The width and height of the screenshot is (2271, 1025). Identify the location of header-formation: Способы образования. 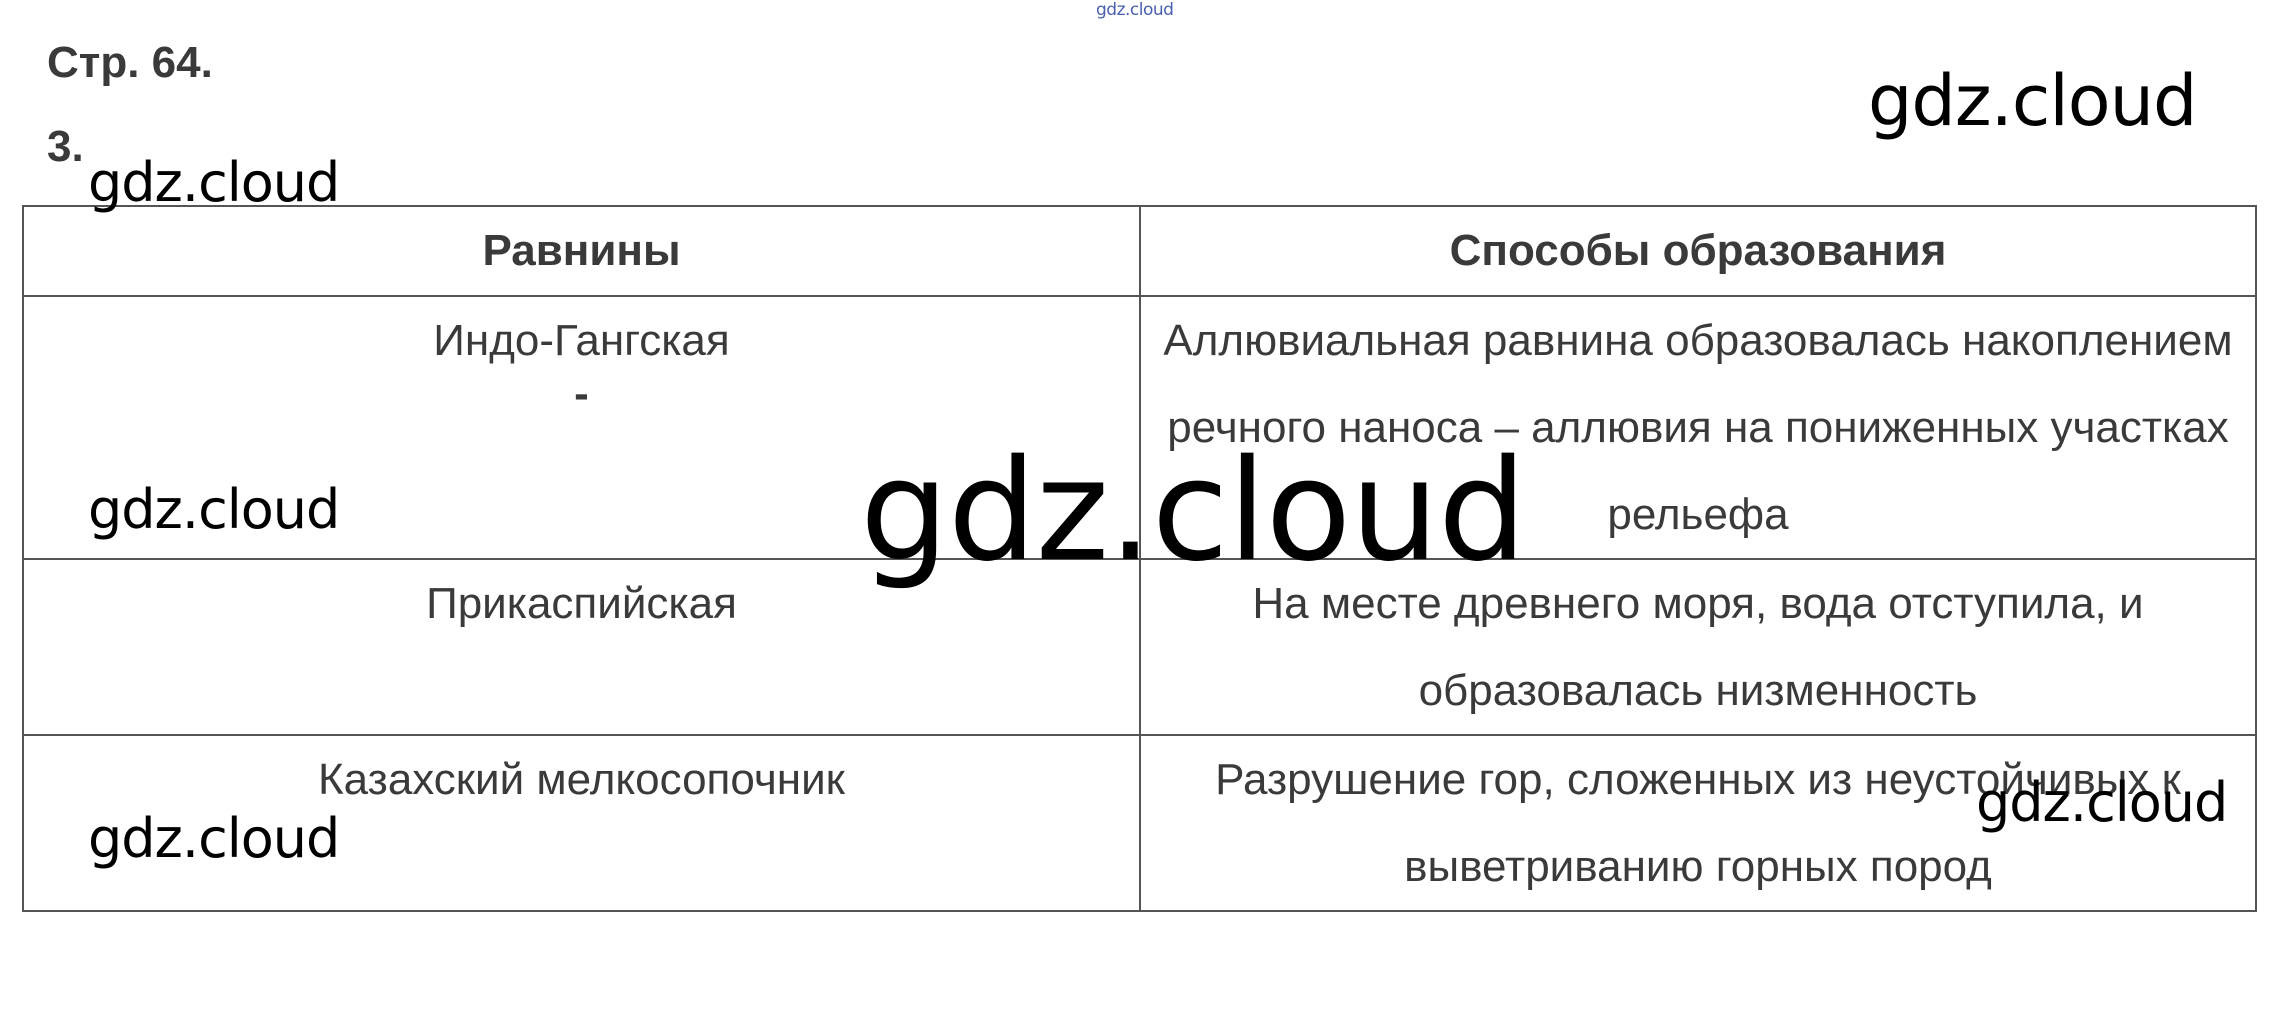
(1698, 251).